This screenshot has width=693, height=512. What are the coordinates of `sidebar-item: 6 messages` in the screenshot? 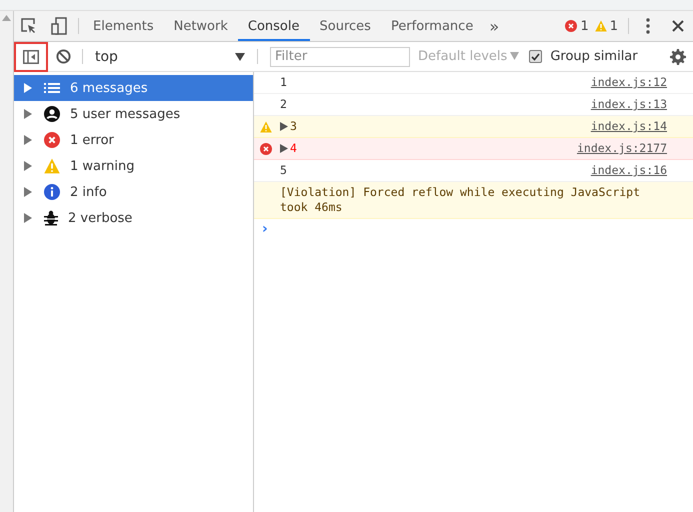 It's located at (133, 88).